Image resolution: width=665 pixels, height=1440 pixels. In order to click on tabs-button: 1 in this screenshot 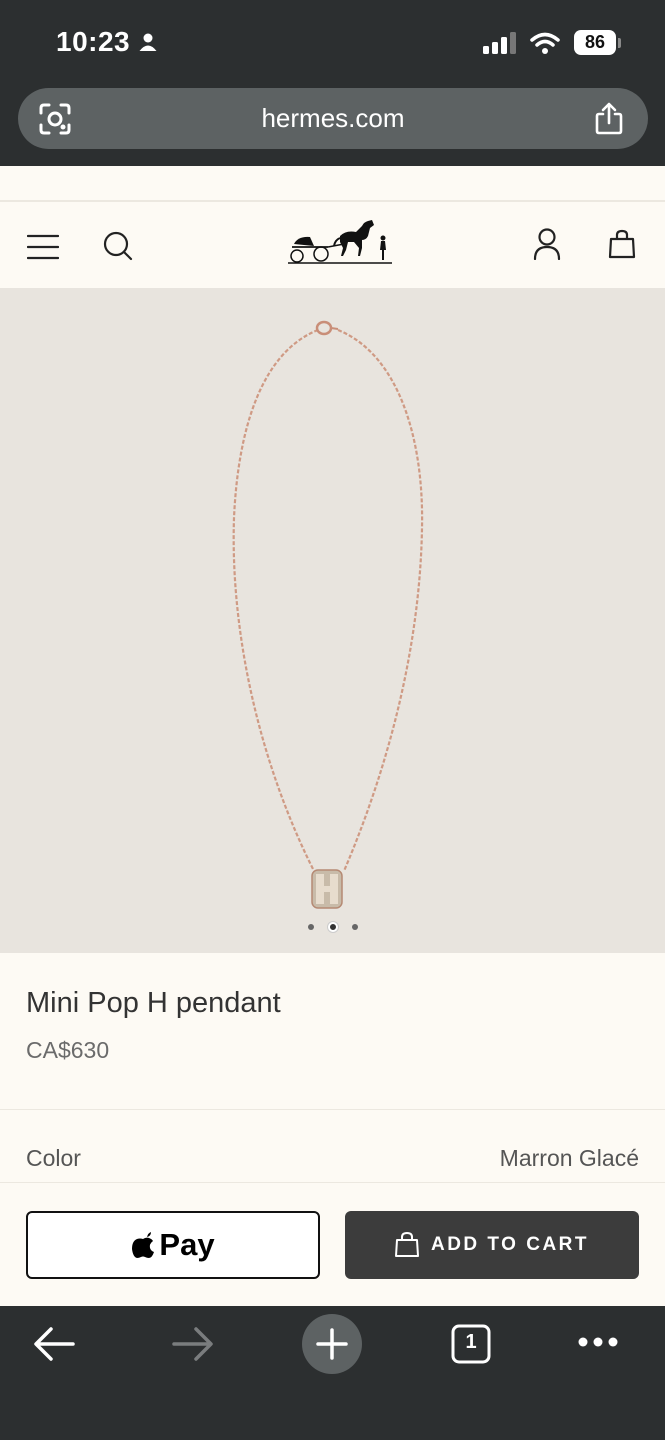, I will do `click(471, 1344)`.